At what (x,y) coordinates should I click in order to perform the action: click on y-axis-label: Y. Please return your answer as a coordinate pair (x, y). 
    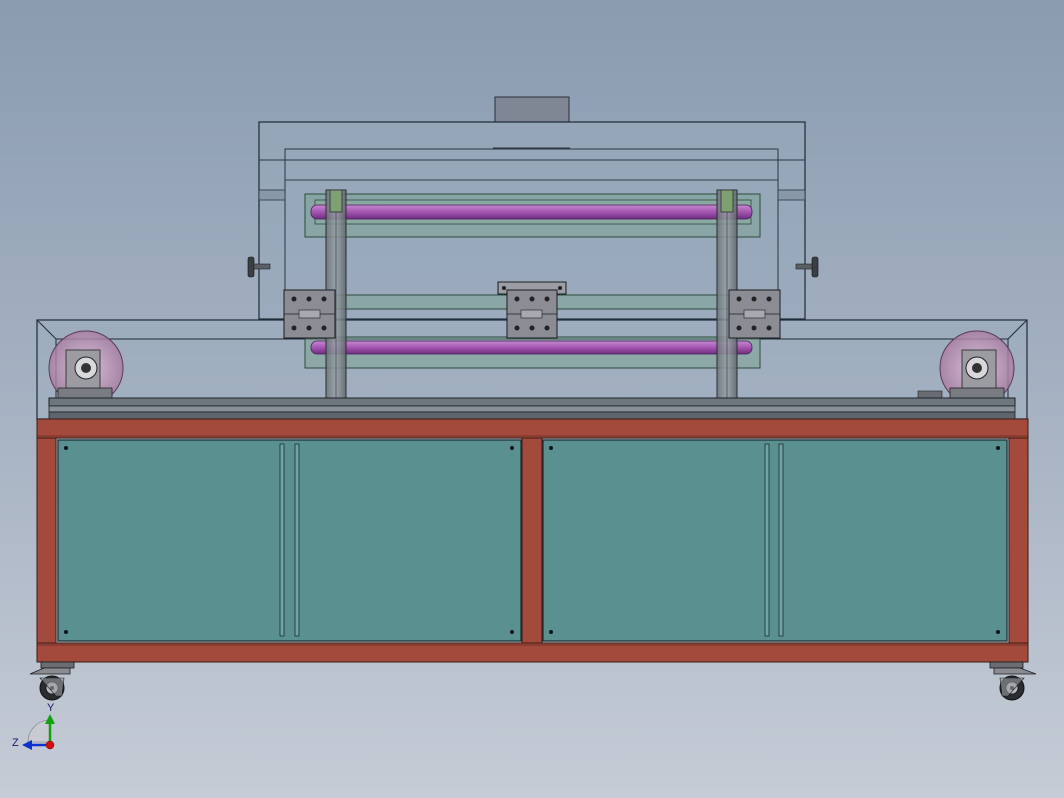
    Looking at the image, I should click on (51, 708).